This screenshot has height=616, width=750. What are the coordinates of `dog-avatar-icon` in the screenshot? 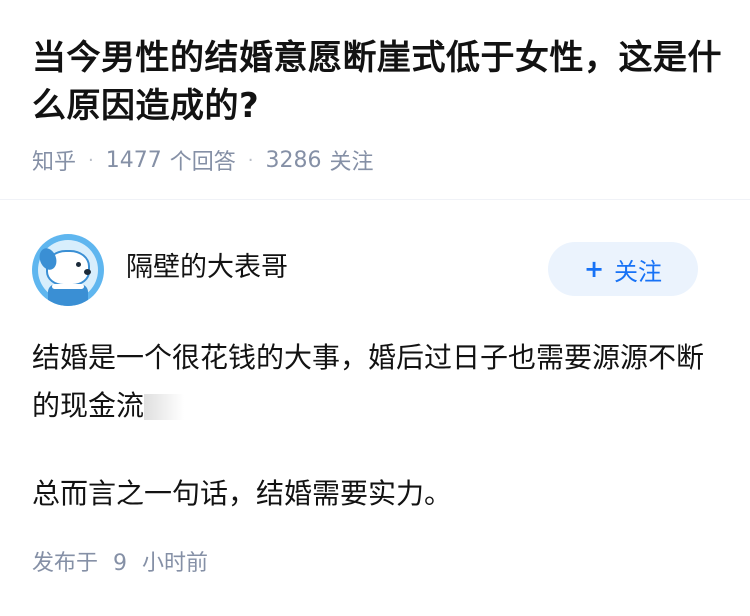 It's located at (68, 270).